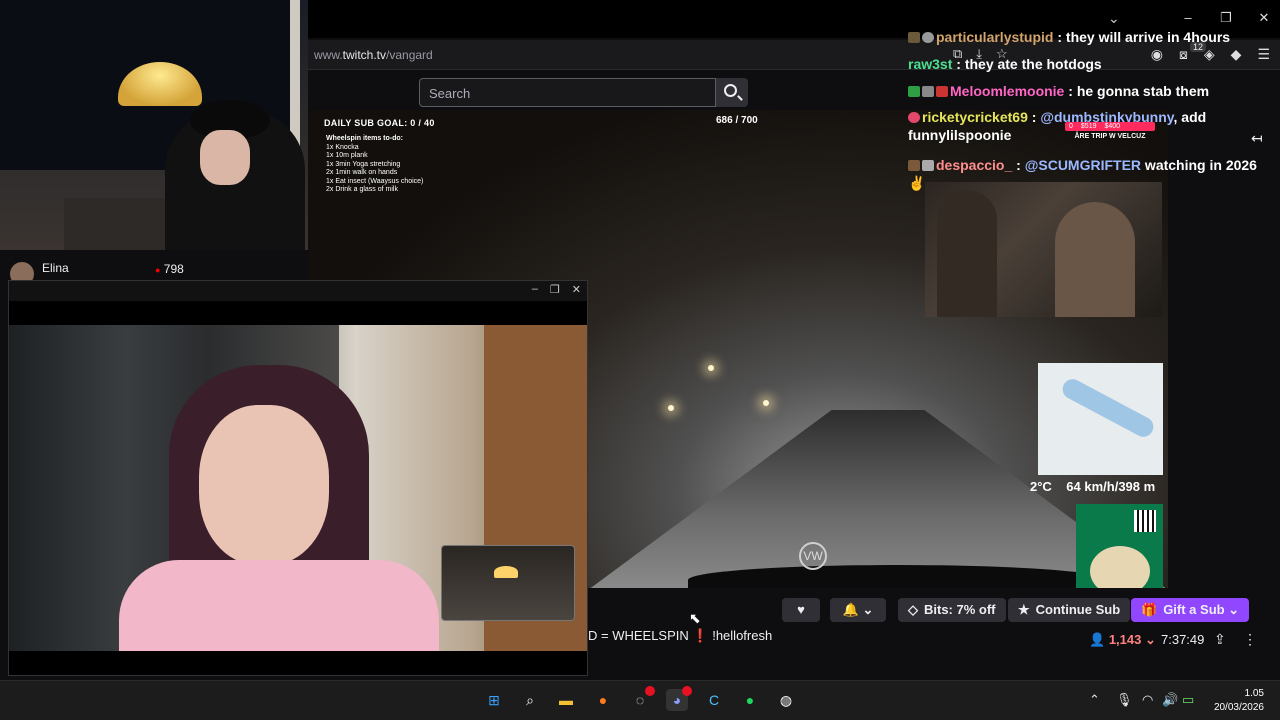 The height and width of the screenshot is (720, 1280). Describe the element at coordinates (1097, 639) in the screenshot. I see `viewers-icon: 👤` at that location.